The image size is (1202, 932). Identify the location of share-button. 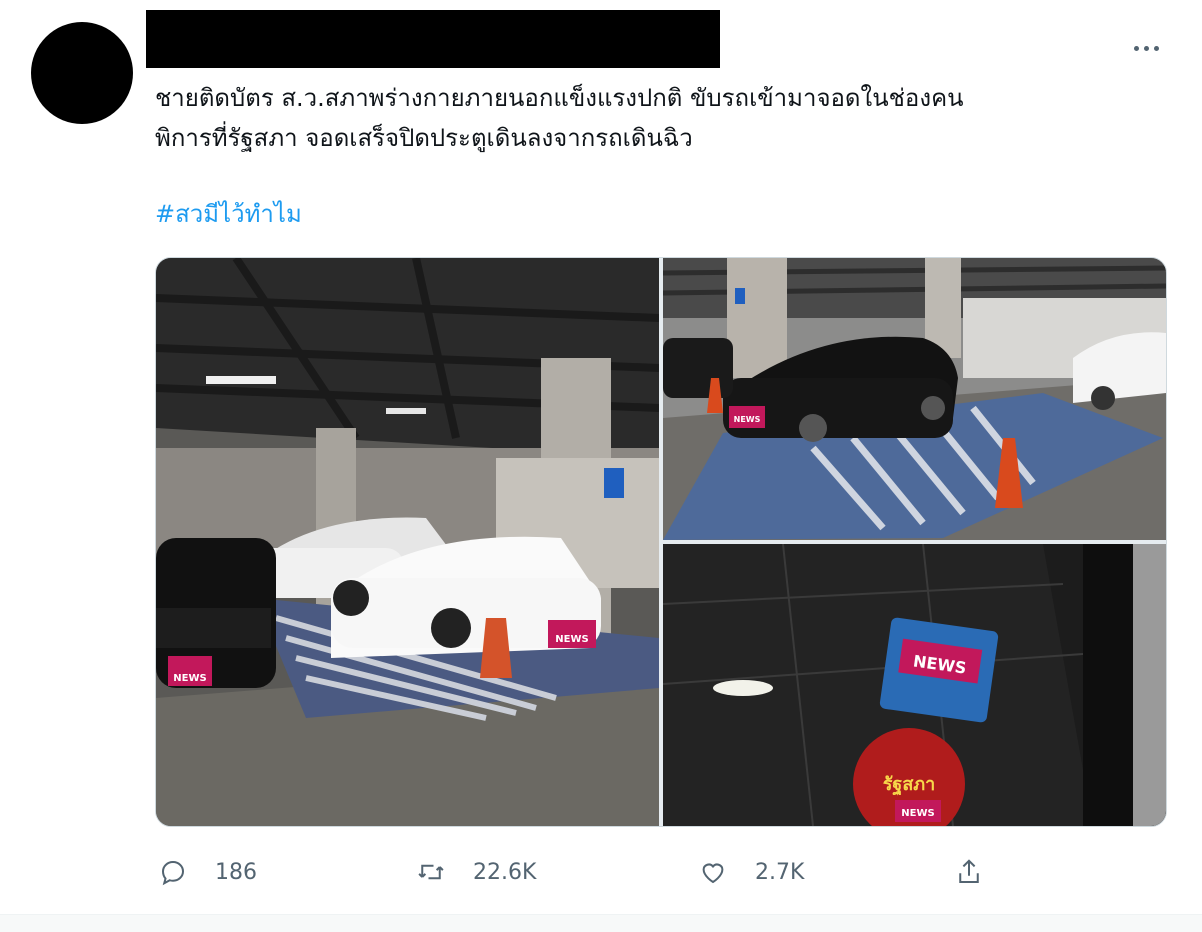
(969, 872).